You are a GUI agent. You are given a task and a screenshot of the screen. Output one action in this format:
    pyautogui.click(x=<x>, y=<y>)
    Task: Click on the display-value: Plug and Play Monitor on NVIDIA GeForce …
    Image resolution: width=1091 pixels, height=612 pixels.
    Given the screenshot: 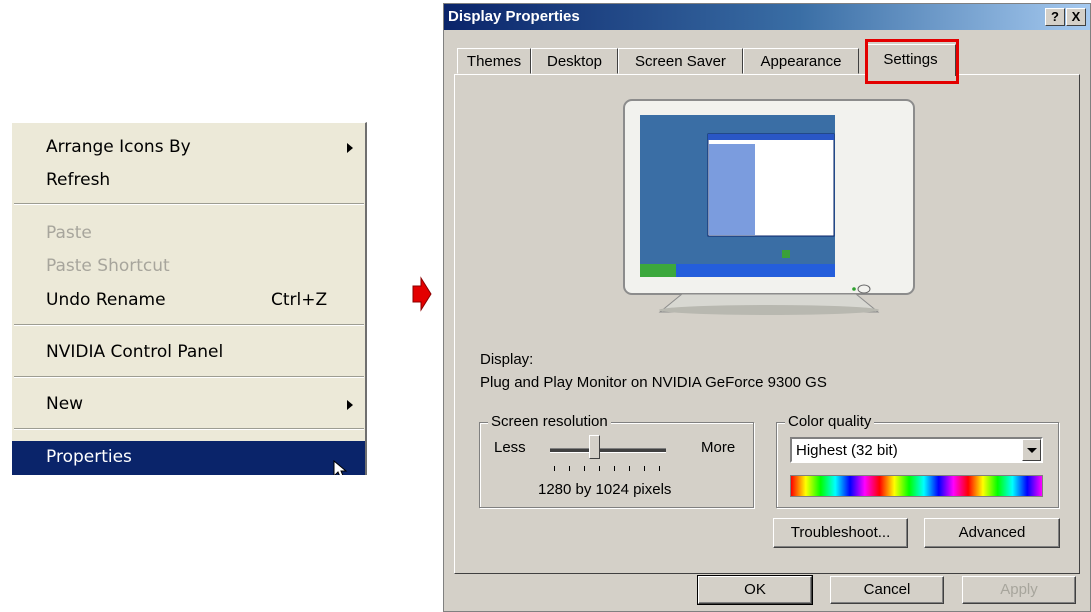 What is the action you would take?
    pyautogui.click(x=653, y=382)
    